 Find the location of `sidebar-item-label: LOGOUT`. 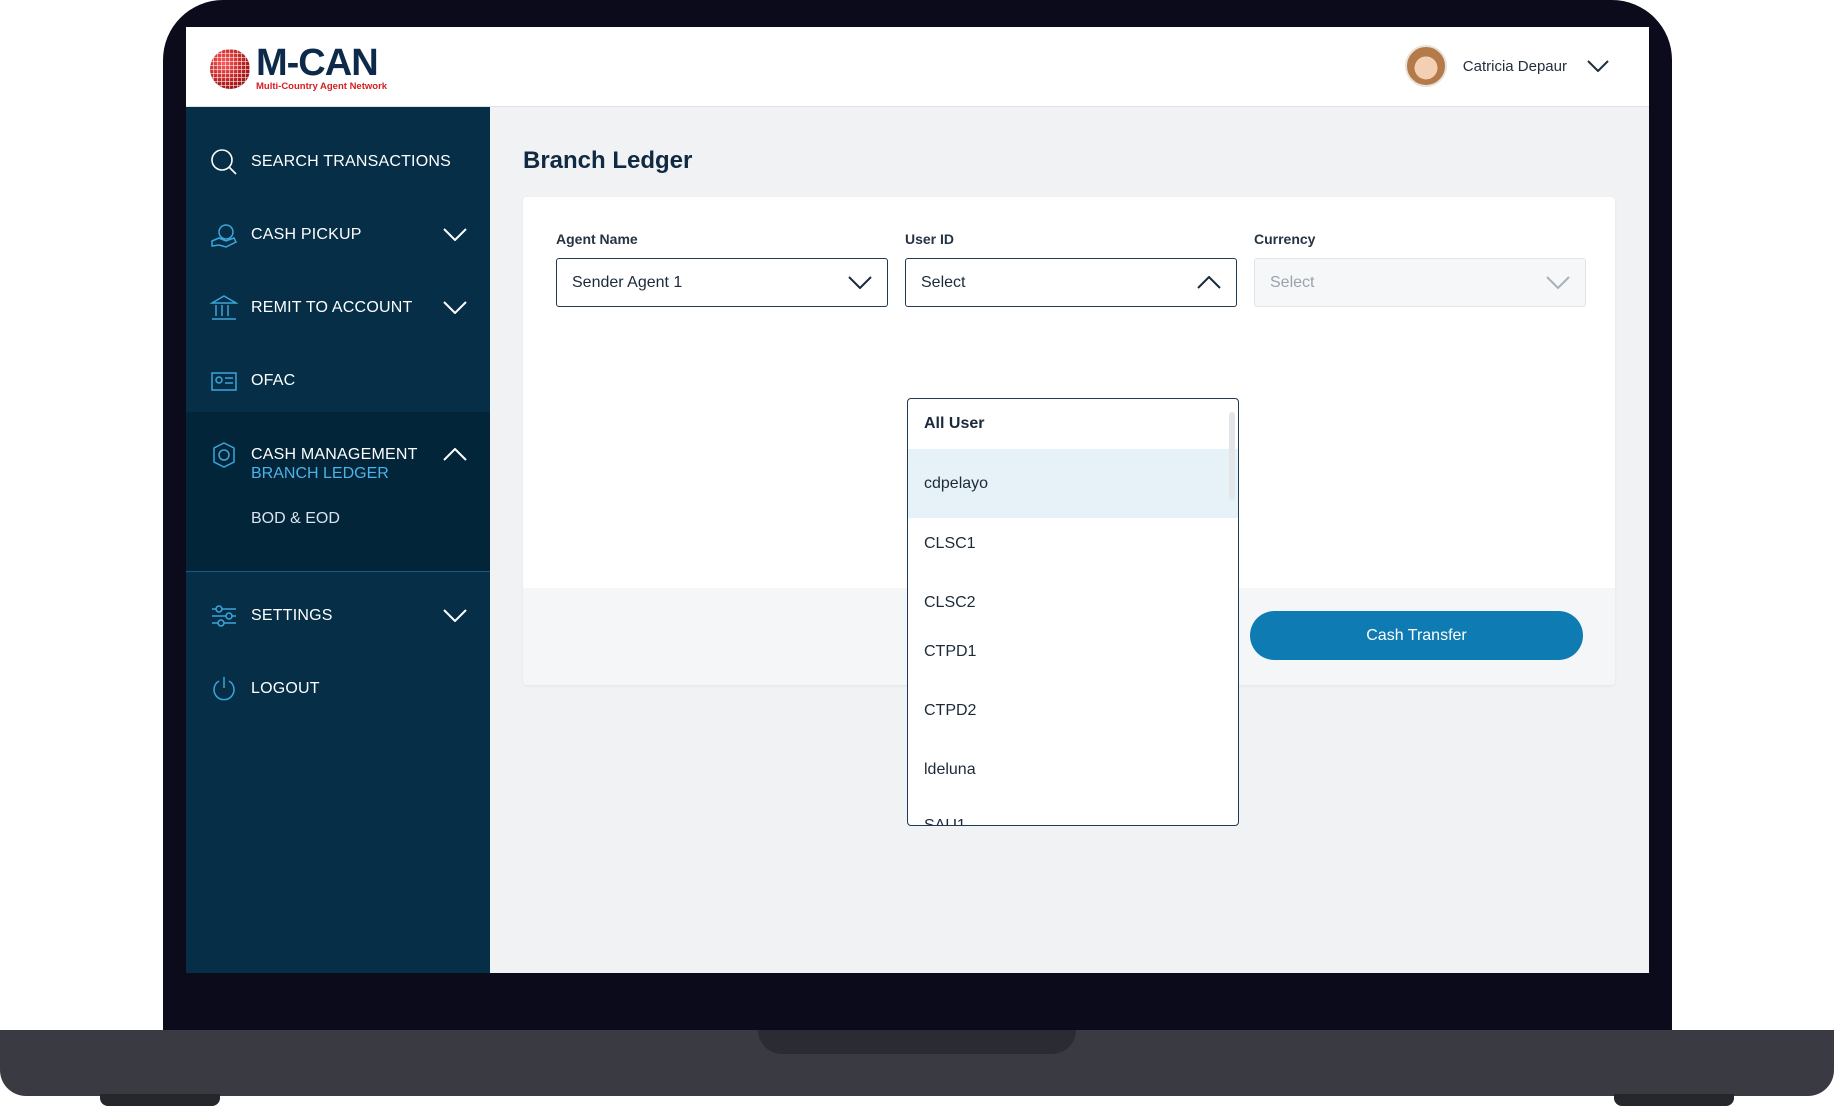

sidebar-item-label: LOGOUT is located at coordinates (285, 688).